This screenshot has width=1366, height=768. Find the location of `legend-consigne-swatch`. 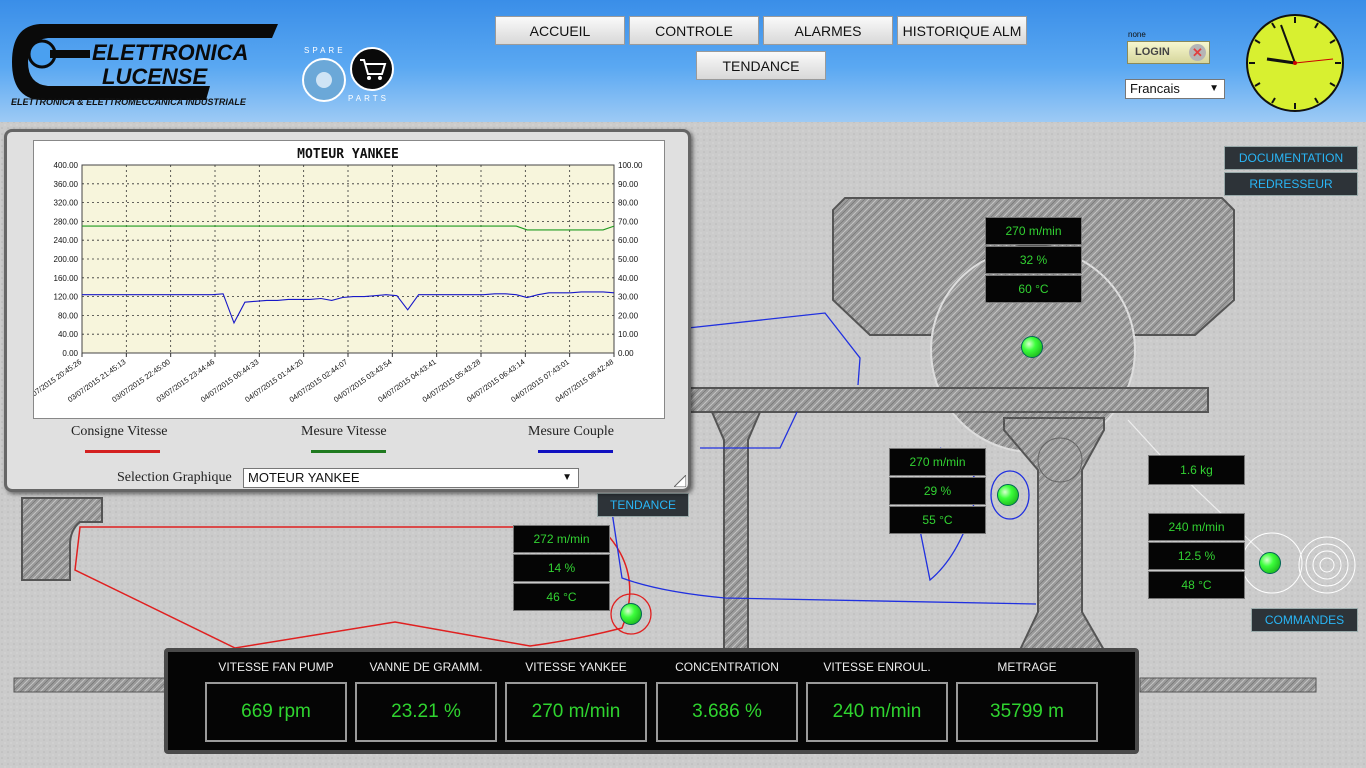

legend-consigne-swatch is located at coordinates (122, 451).